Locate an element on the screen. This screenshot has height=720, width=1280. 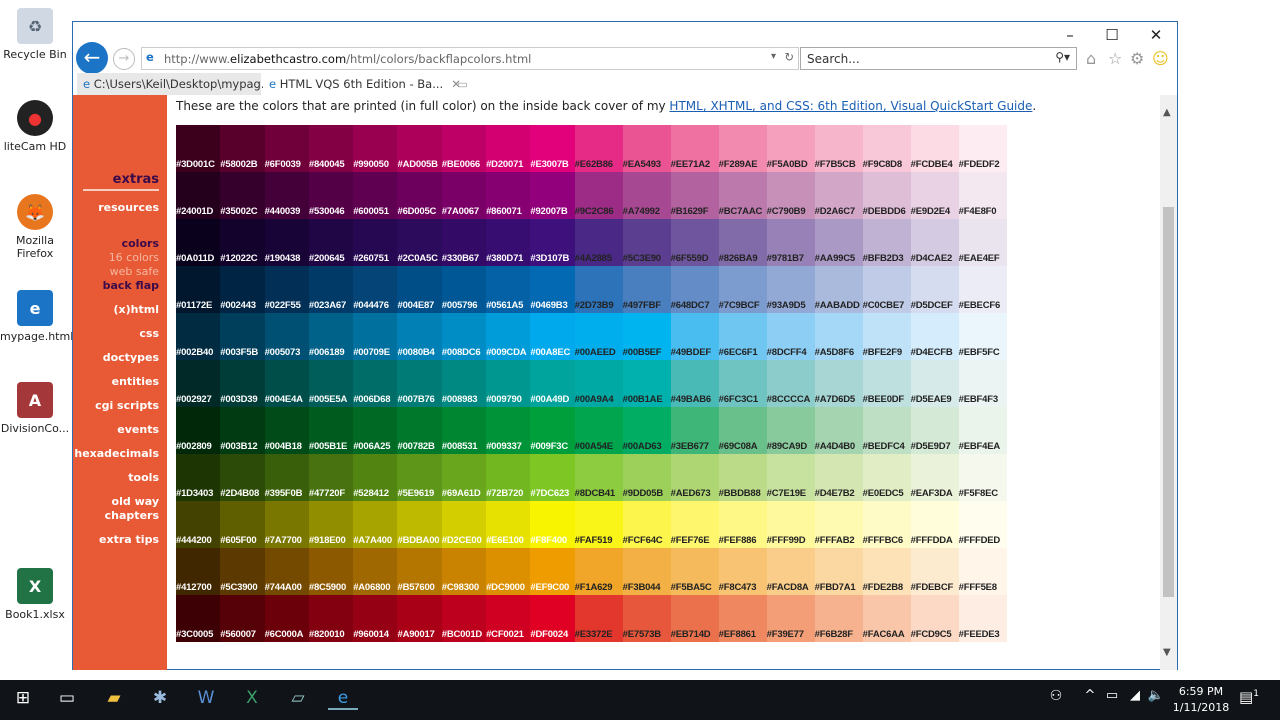
color-swatch: #F5BA5C is located at coordinates (694, 571).